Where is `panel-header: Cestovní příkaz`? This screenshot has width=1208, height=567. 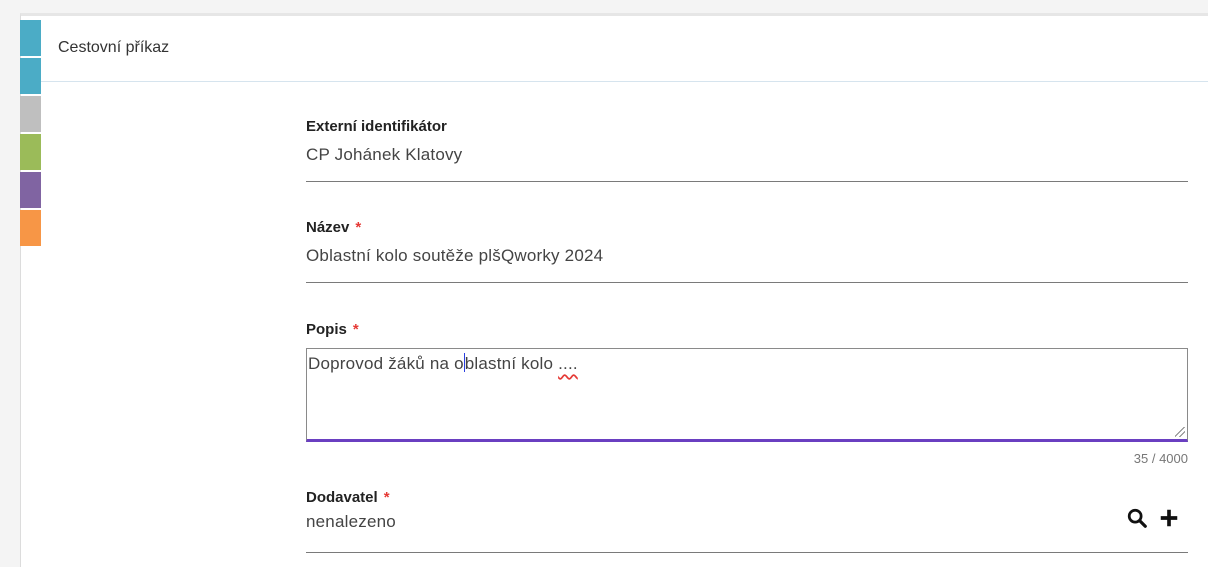 panel-header: Cestovní příkaz is located at coordinates (614, 49).